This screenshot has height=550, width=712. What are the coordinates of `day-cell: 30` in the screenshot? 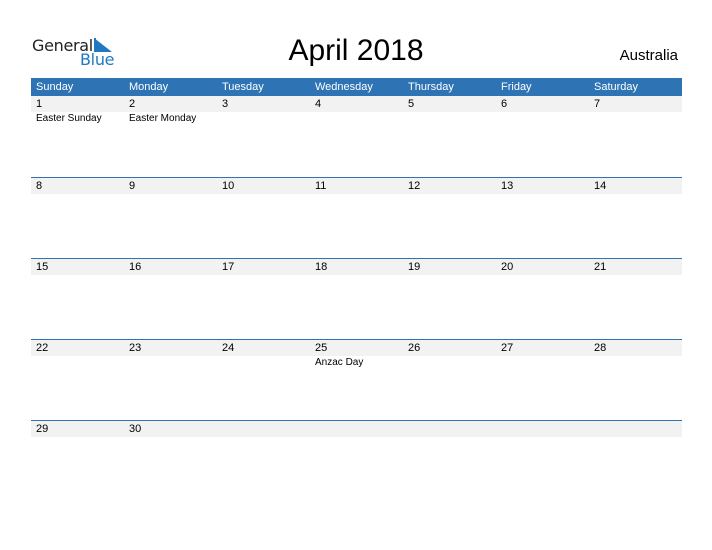 It's located at (170, 429).